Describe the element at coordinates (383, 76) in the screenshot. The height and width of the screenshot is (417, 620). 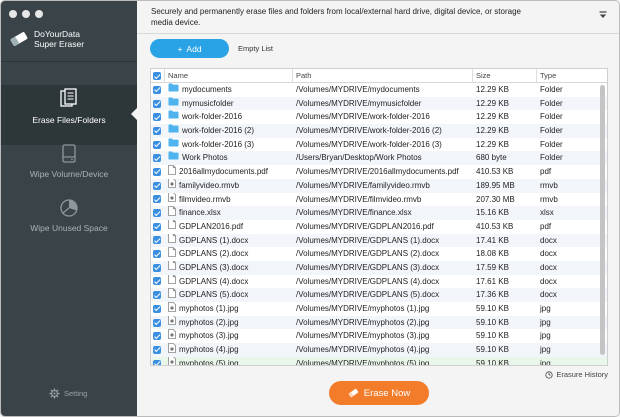
I see `column-header-path: Path` at that location.